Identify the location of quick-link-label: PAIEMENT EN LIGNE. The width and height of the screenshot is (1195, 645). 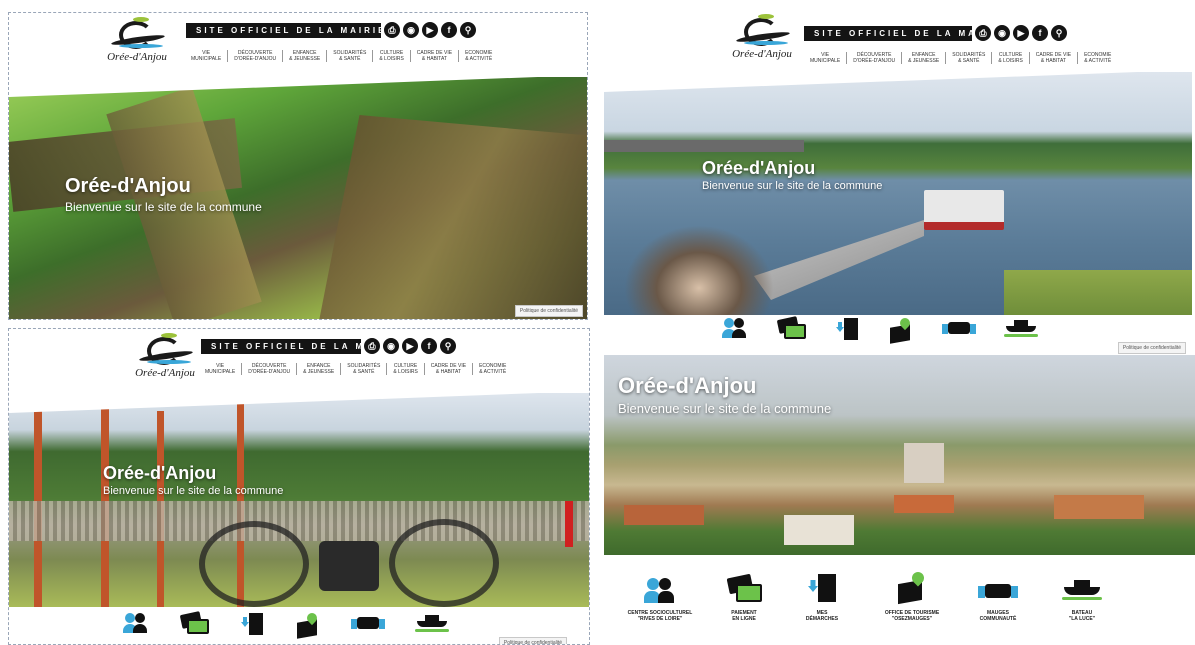
(744, 616).